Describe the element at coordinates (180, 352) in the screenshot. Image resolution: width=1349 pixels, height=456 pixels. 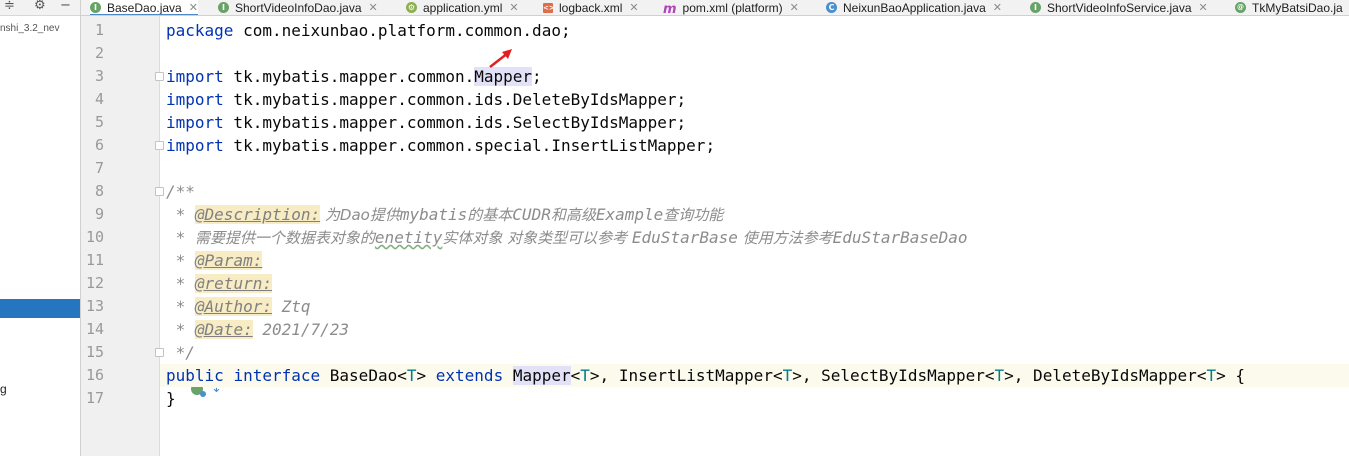
I see `code-line-15: */` at that location.